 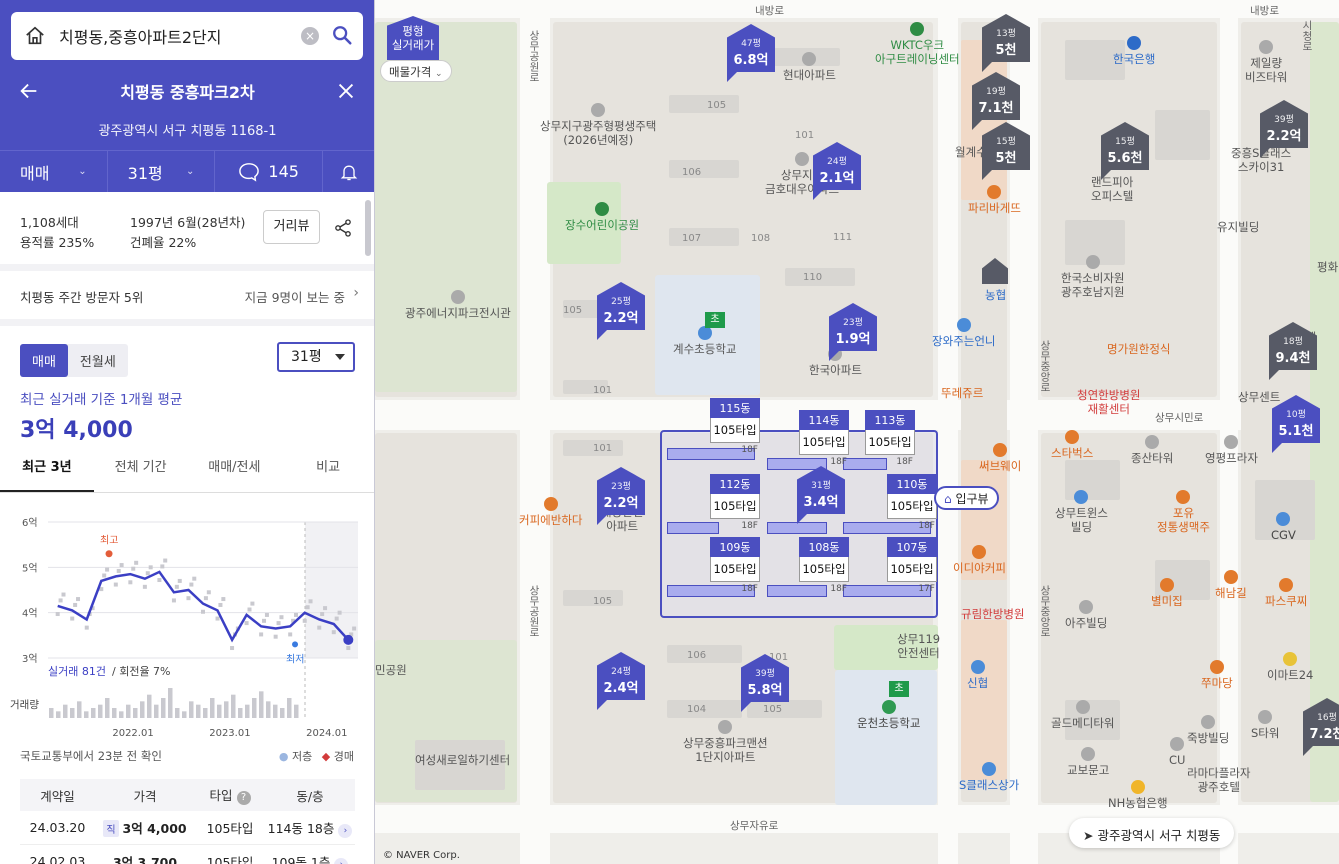 What do you see at coordinates (54, 171) in the screenshot?
I see `trade-type-dropdown: 매매 ⌄` at bounding box center [54, 171].